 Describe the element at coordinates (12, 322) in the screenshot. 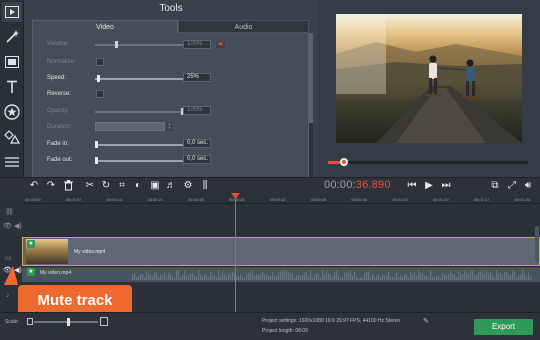

I see `scale-label: Scale:` at that location.